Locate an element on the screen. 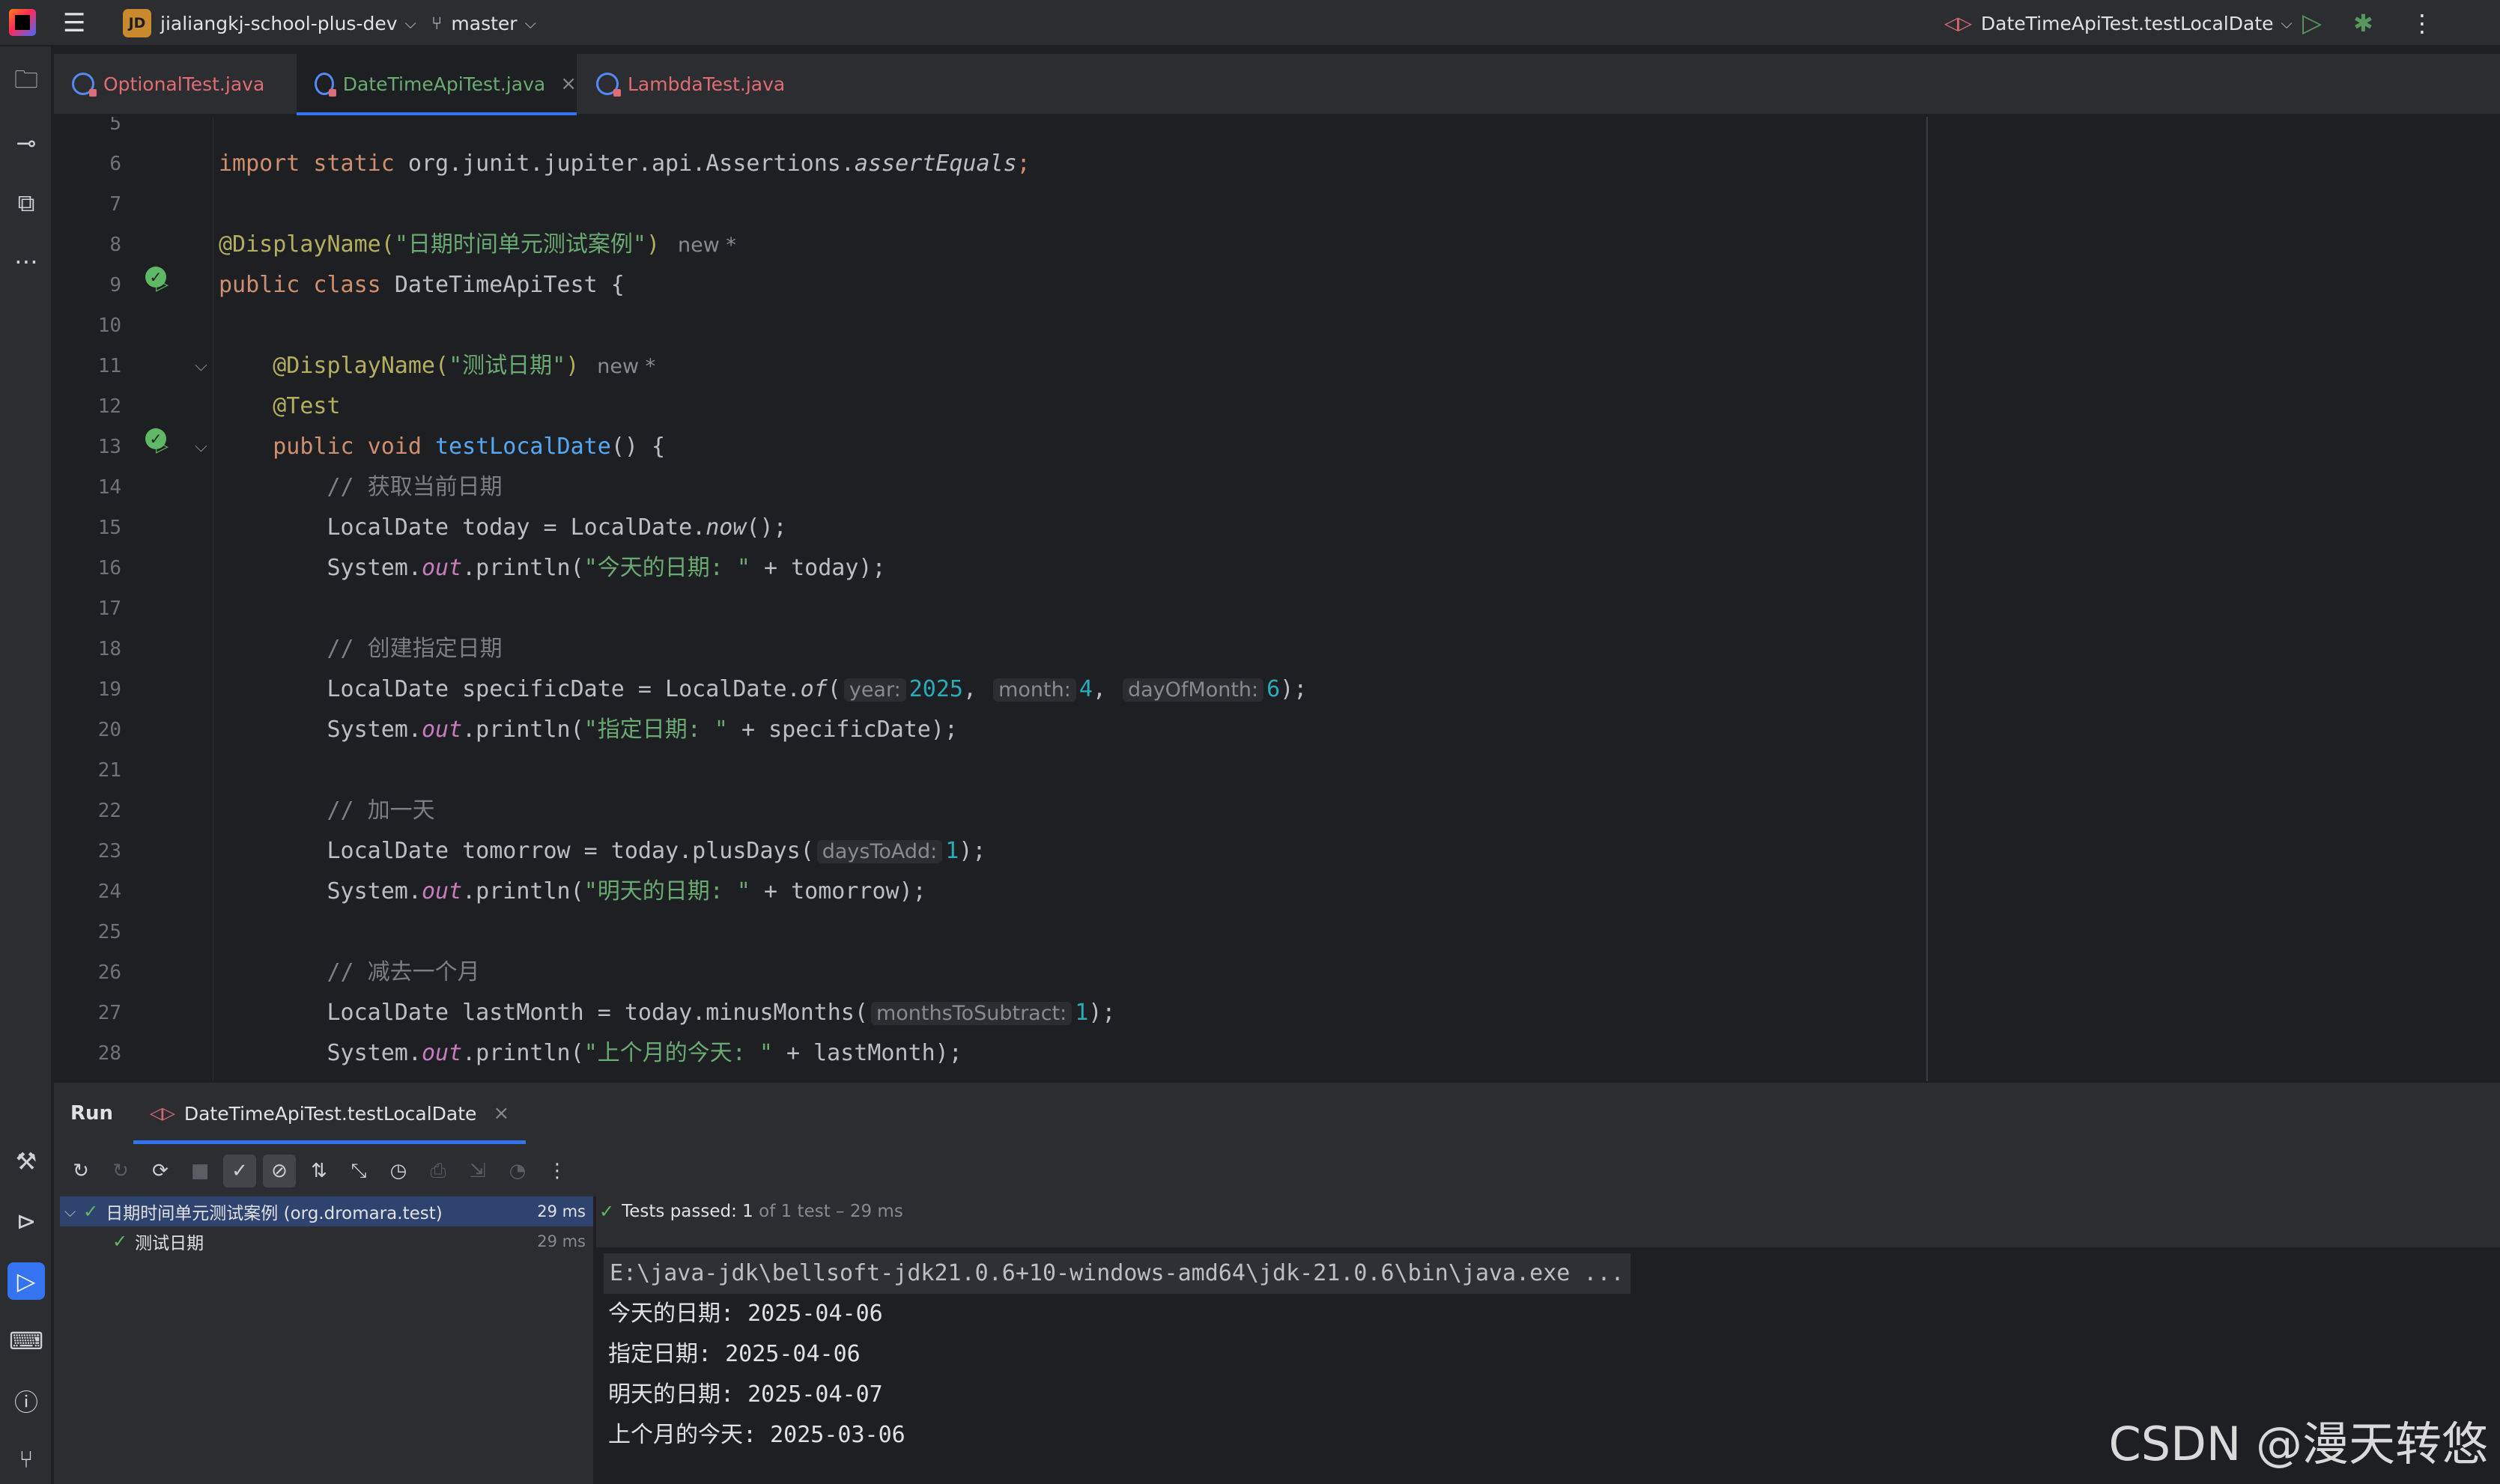 This screenshot has width=2500, height=1484. sort-icon: ⇅ is located at coordinates (319, 1171).